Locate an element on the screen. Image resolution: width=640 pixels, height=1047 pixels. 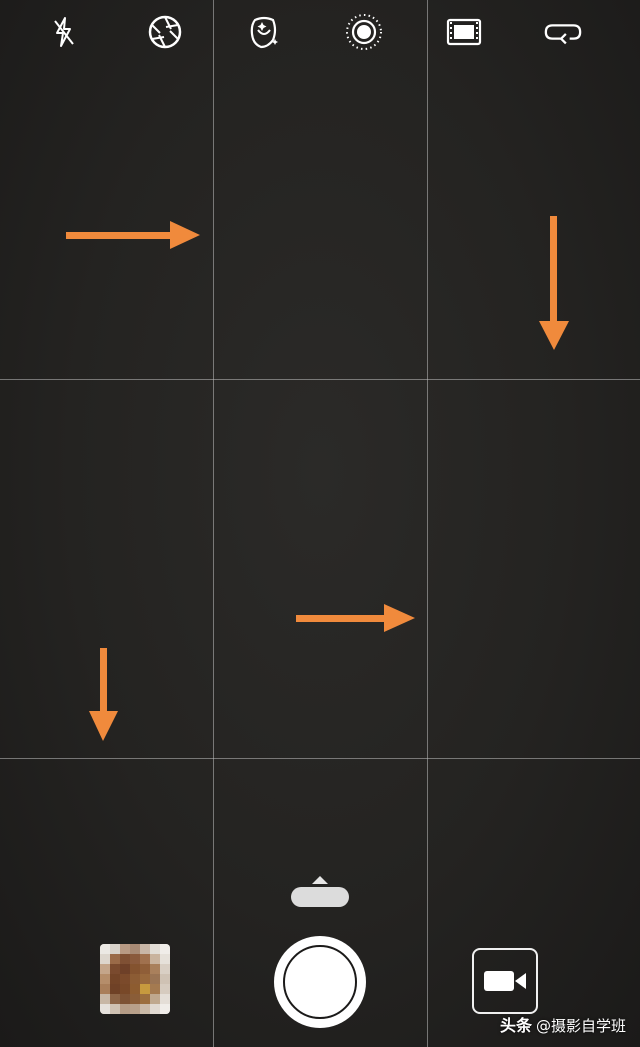
video-camera-icon is located at coordinates (505, 981).